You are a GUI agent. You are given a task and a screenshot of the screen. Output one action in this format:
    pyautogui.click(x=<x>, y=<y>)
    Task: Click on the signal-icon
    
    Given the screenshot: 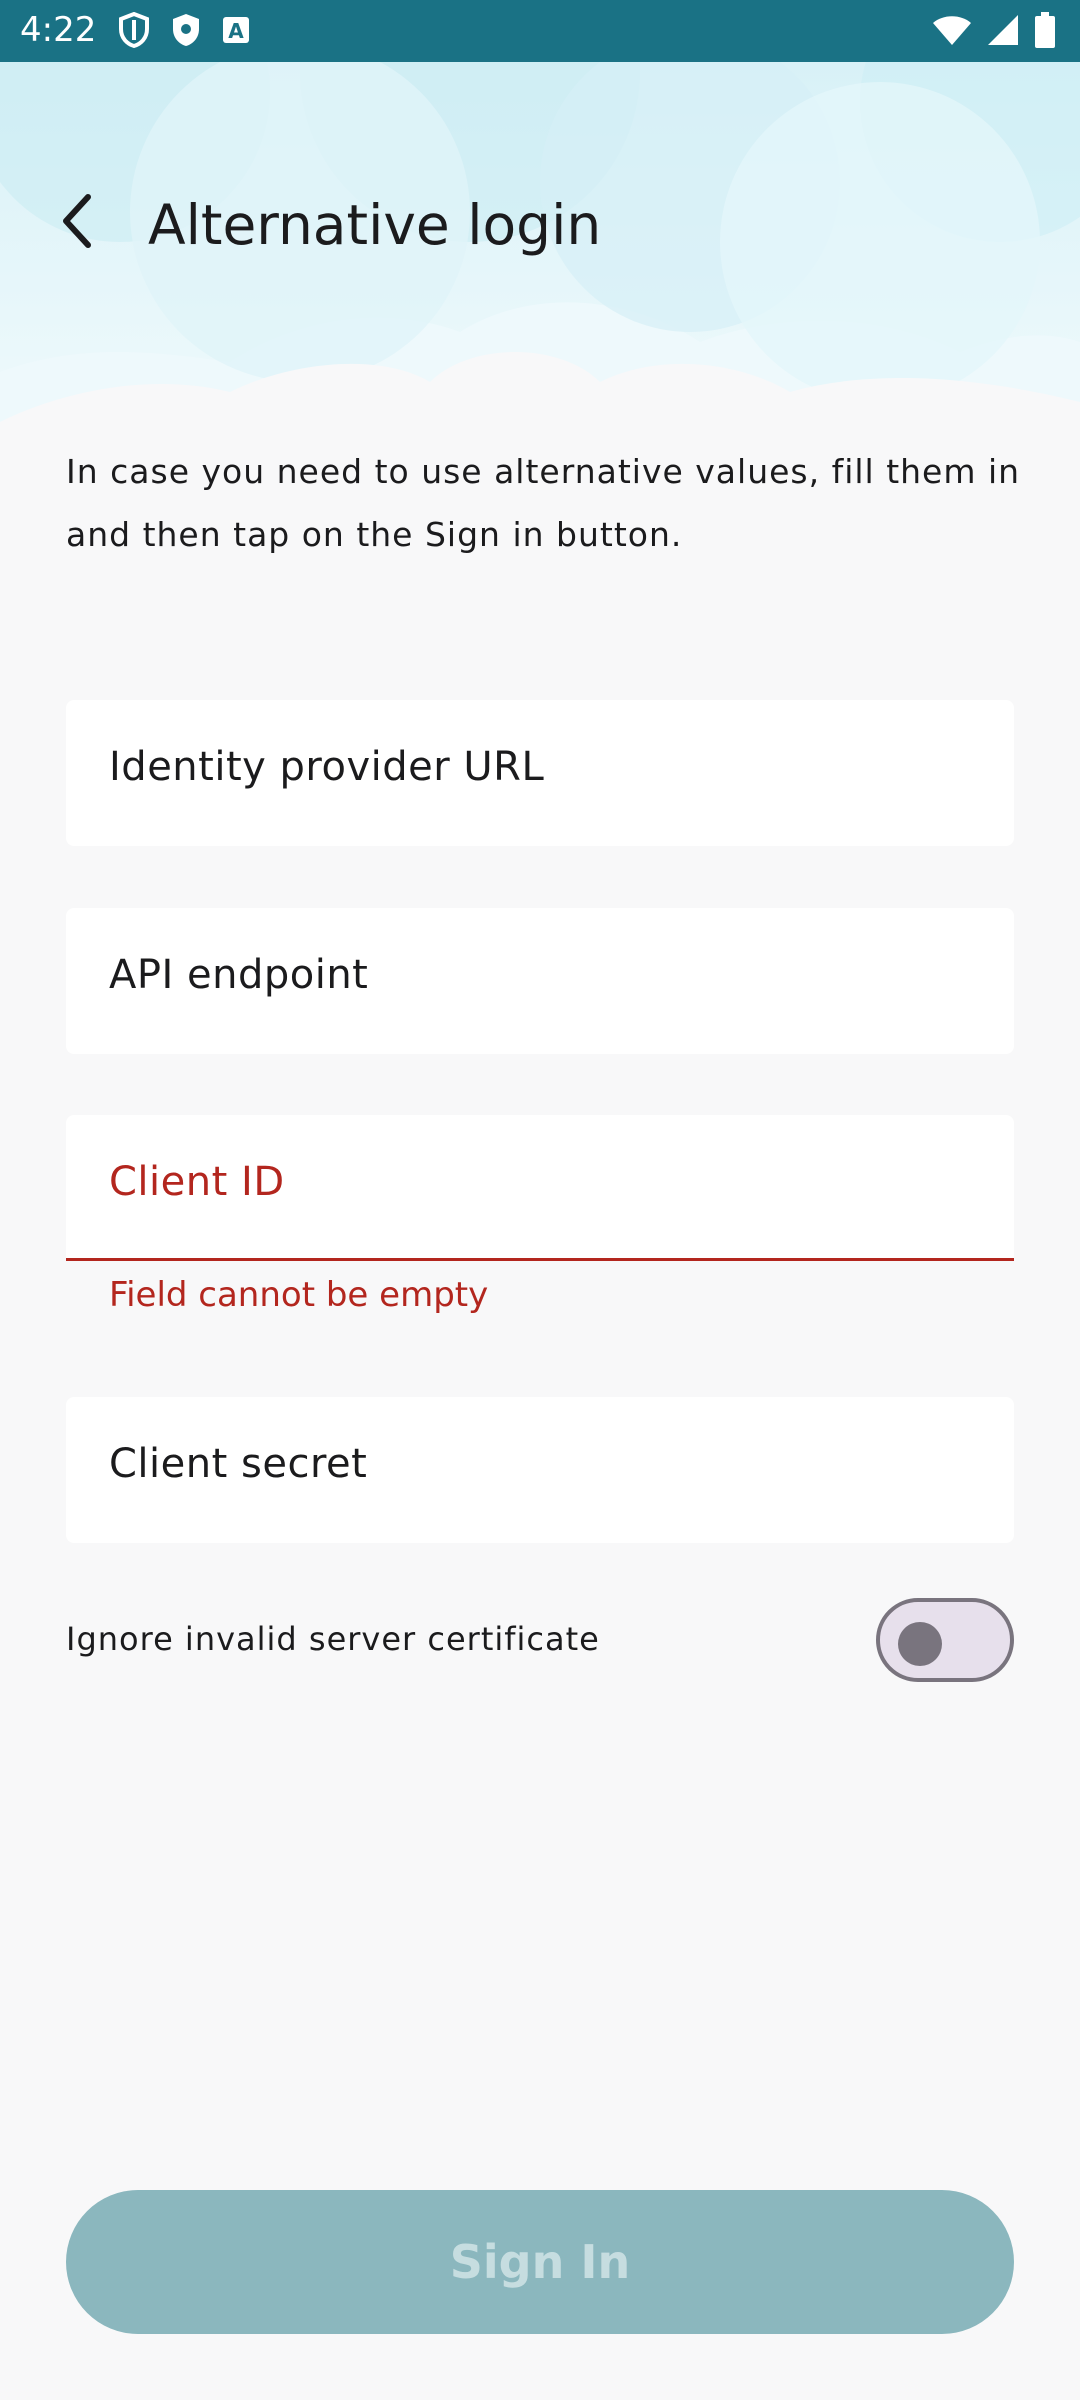 What is the action you would take?
    pyautogui.click(x=1003, y=32)
    